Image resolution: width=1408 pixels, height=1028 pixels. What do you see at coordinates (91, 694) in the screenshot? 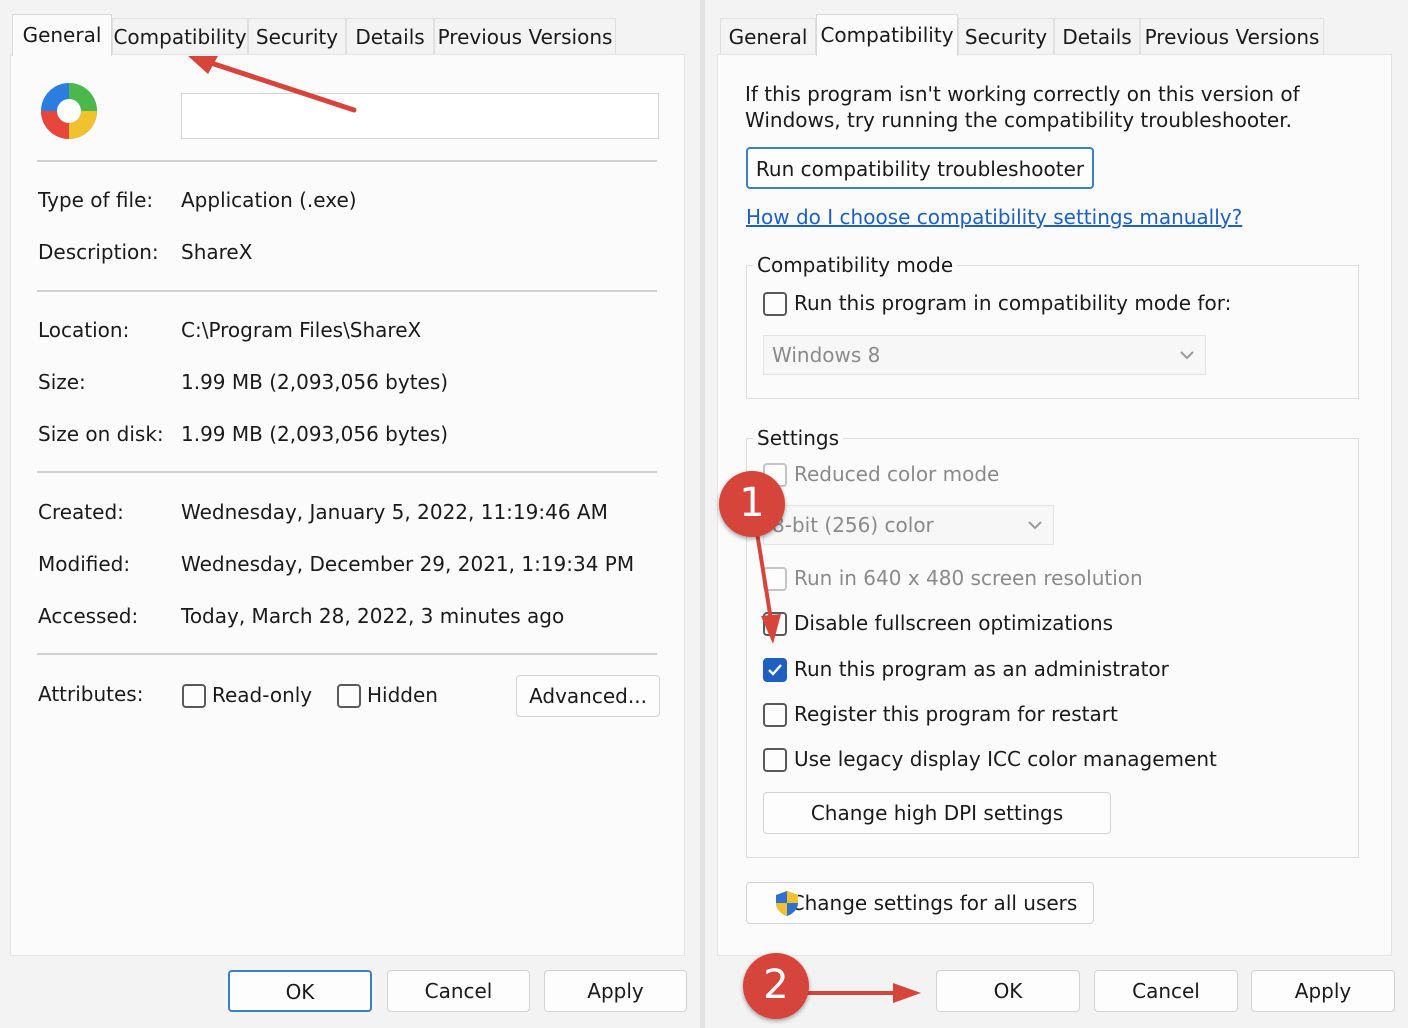
I see `attributes-label: Attributes:` at bounding box center [91, 694].